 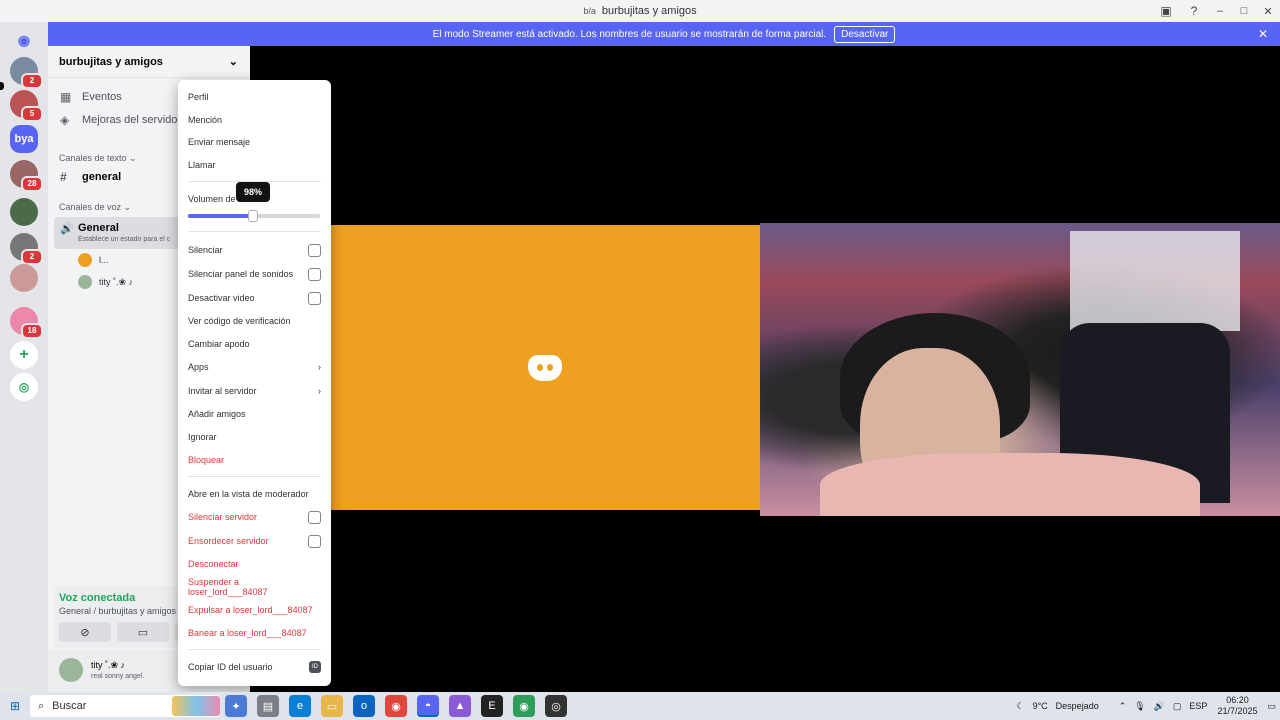 What do you see at coordinates (254, 633) in the screenshot?
I see `menu-item-ban: Banear a loser_lord___84087` at bounding box center [254, 633].